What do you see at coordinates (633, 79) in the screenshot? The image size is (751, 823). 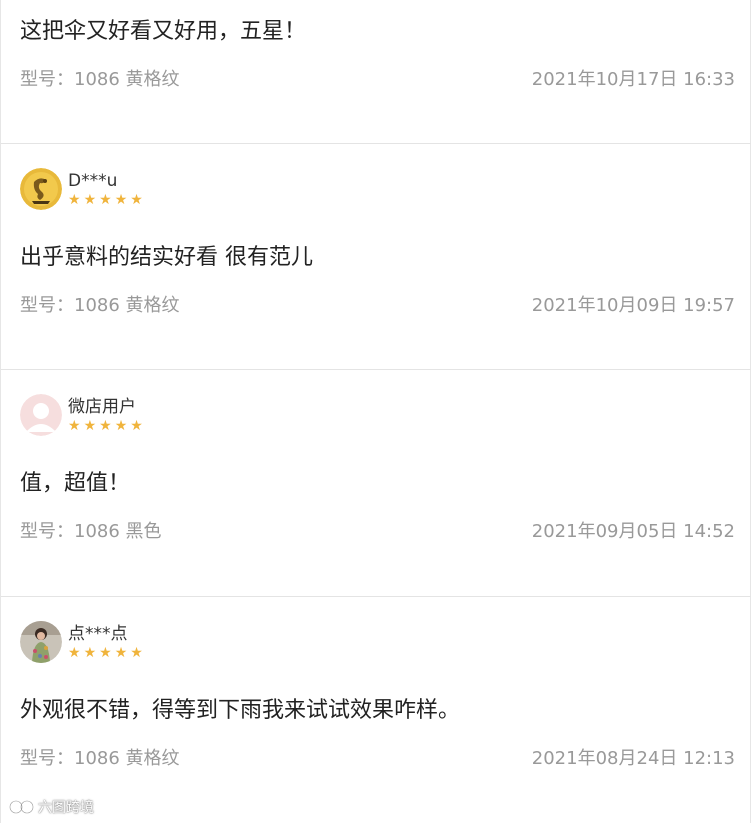 I see `review-datetime: 2021年10月17日 16:33` at bounding box center [633, 79].